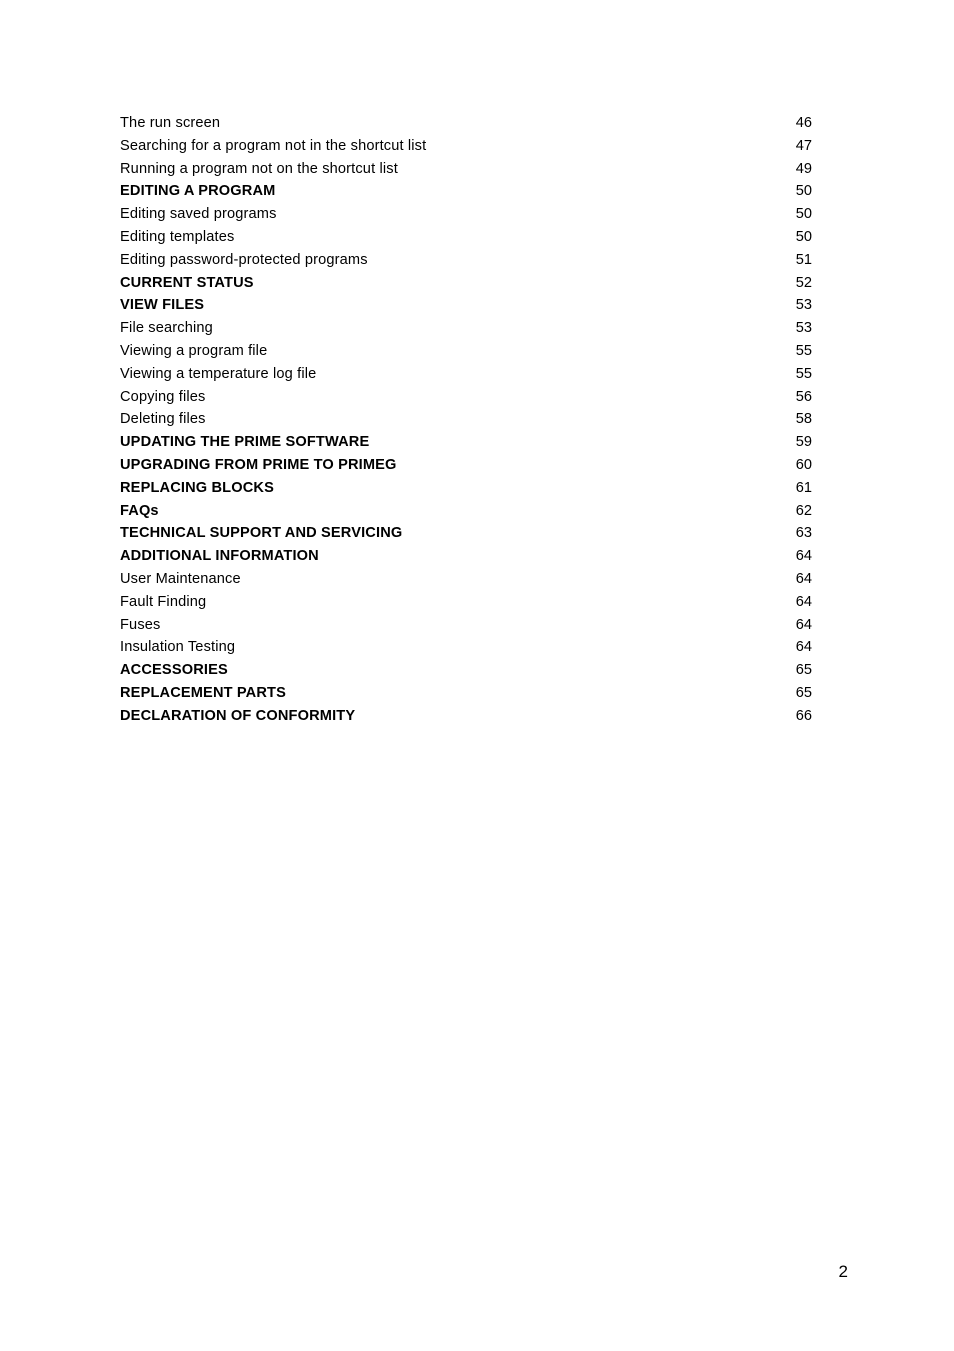  Describe the element at coordinates (803, 510) in the screenshot. I see `toc-entry-page-number: 62` at that location.